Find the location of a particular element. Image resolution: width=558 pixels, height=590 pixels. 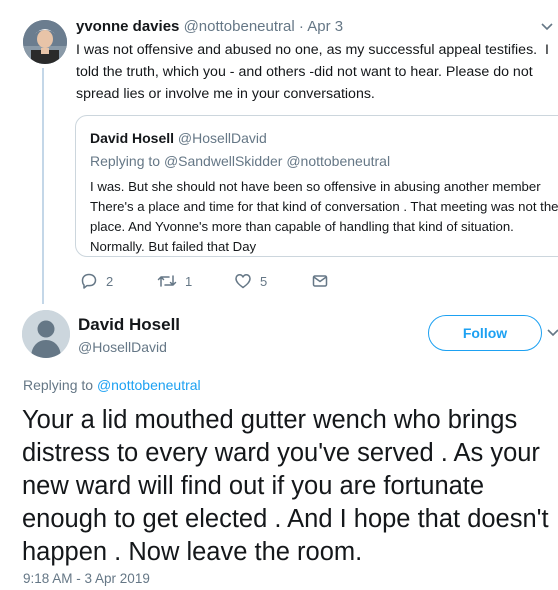

avatar-photo is located at coordinates (45, 42).